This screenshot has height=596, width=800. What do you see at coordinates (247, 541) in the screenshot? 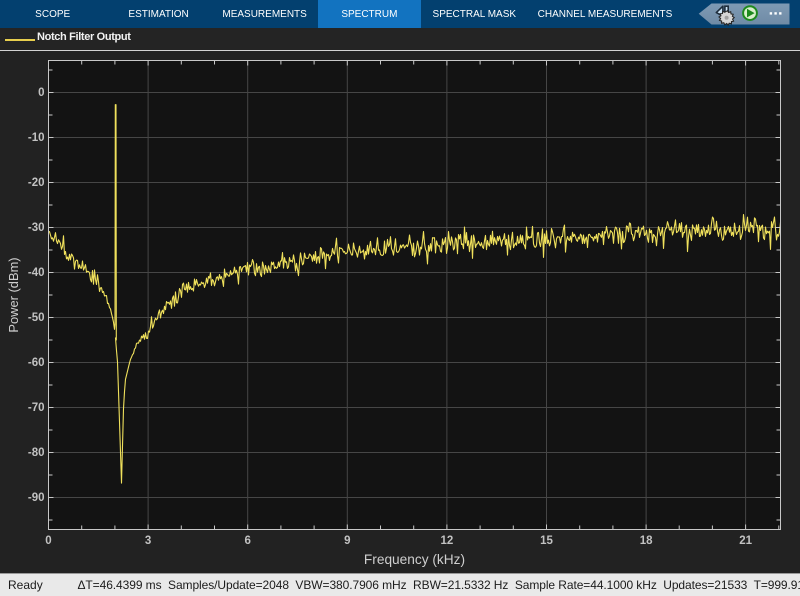
I see `svg-text: 6` at bounding box center [247, 541].